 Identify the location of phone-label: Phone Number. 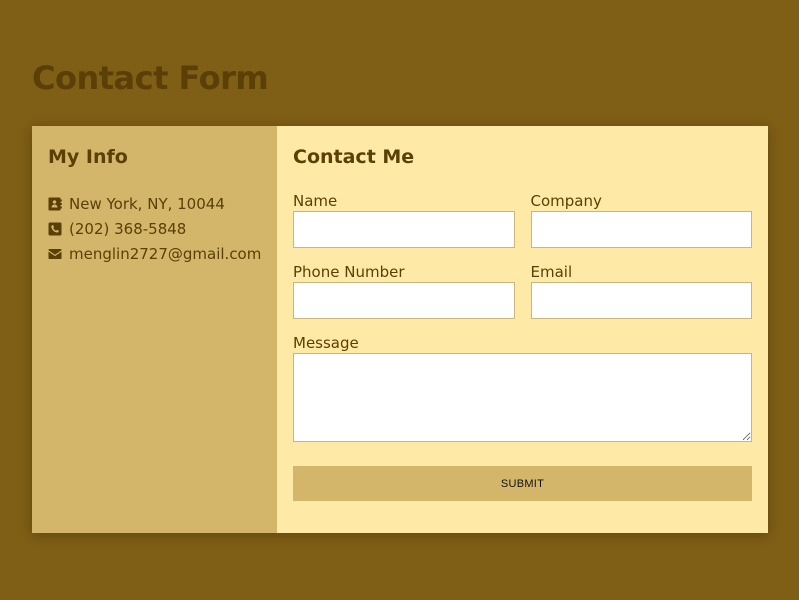
(349, 272).